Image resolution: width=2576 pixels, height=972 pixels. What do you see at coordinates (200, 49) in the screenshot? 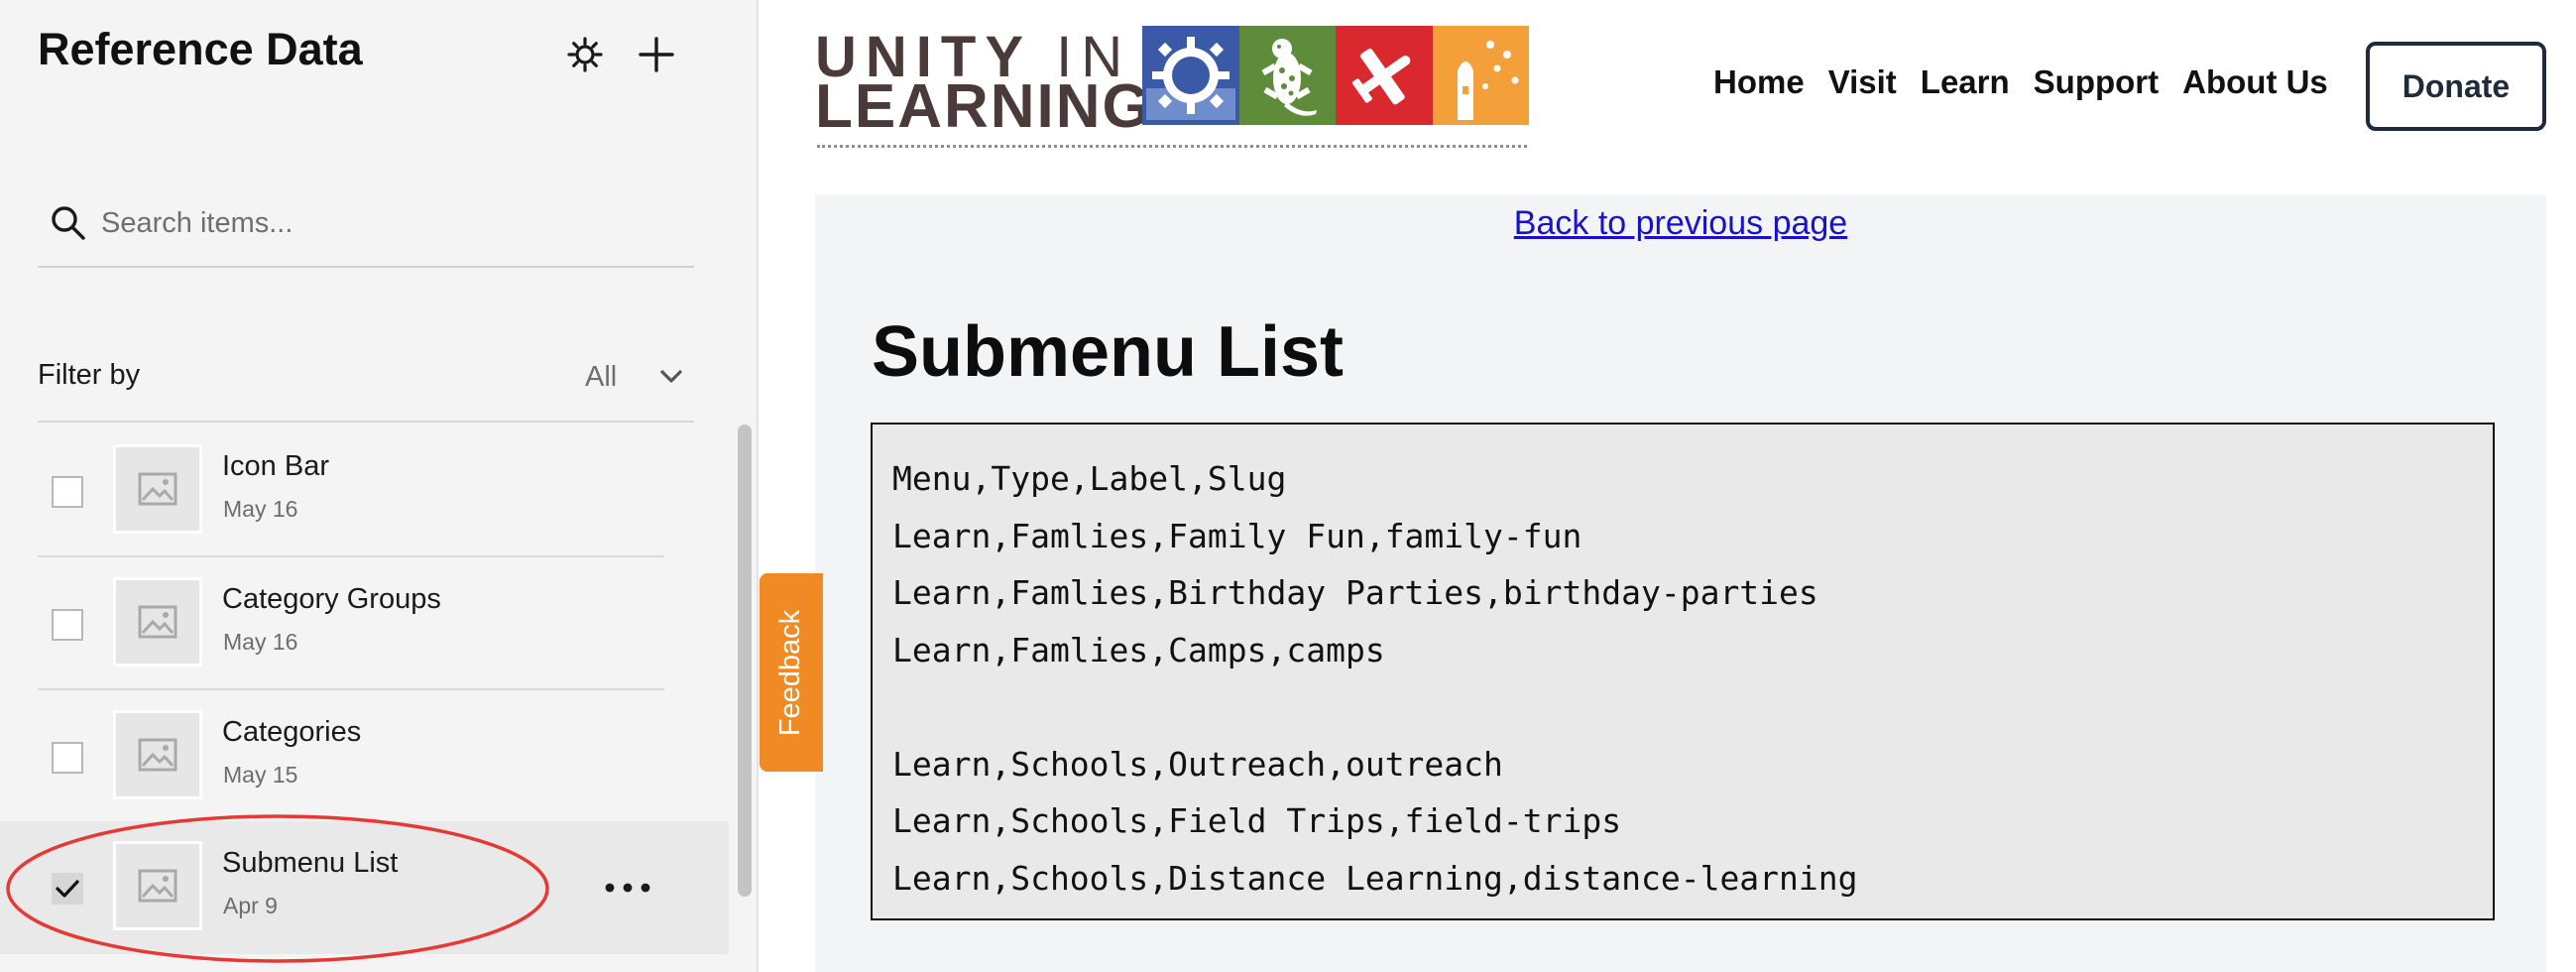
I see `panel-title: Reference Data` at bounding box center [200, 49].